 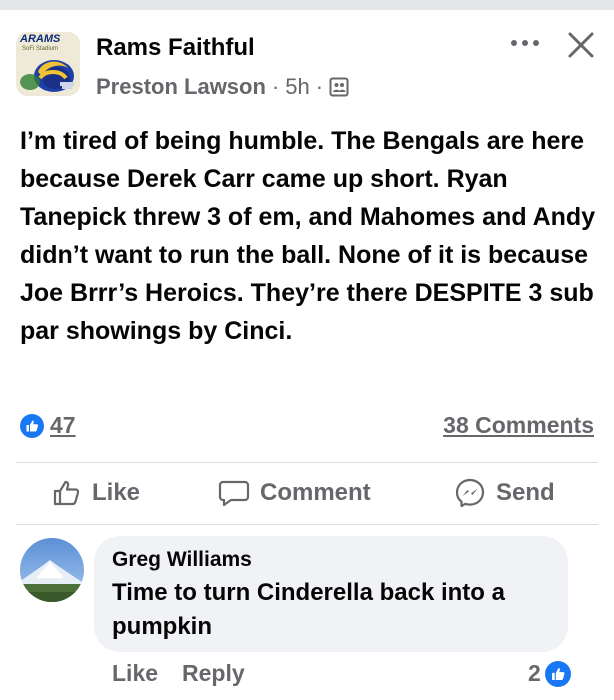 I want to click on messenger-icon, so click(x=470, y=493).